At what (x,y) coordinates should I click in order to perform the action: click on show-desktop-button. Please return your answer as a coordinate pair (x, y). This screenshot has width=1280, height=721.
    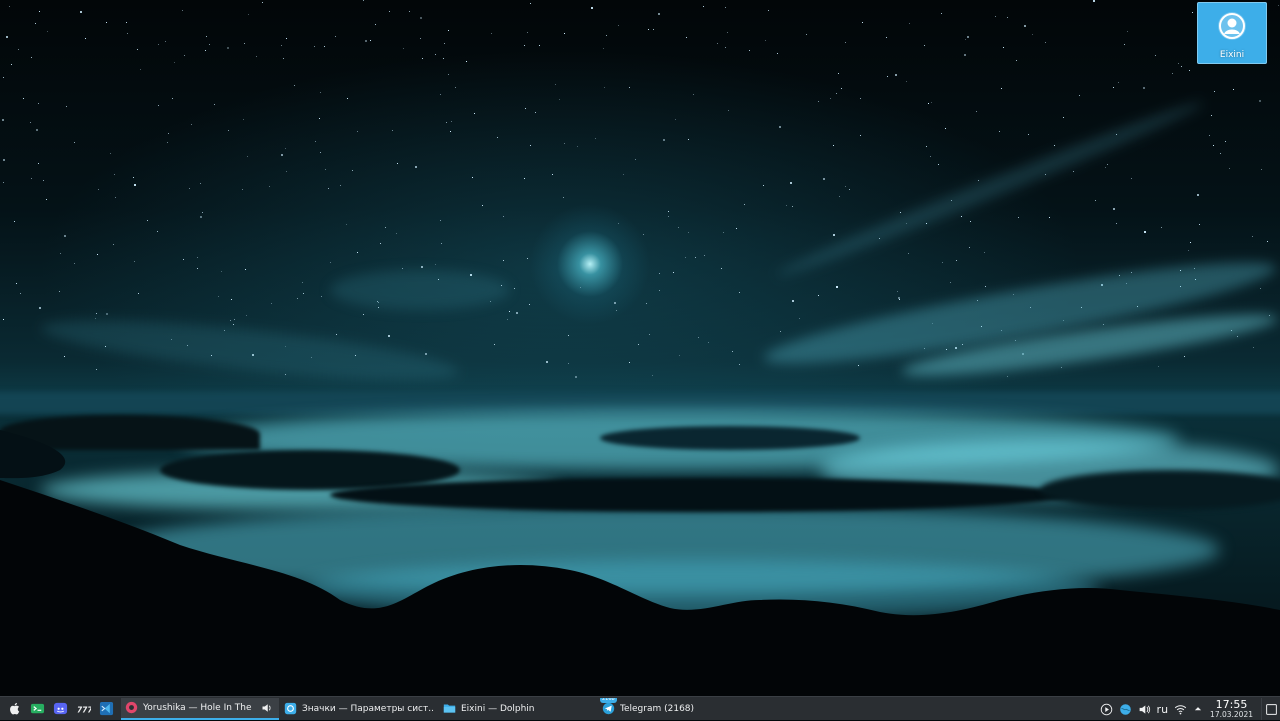
    Looking at the image, I should click on (1270, 709).